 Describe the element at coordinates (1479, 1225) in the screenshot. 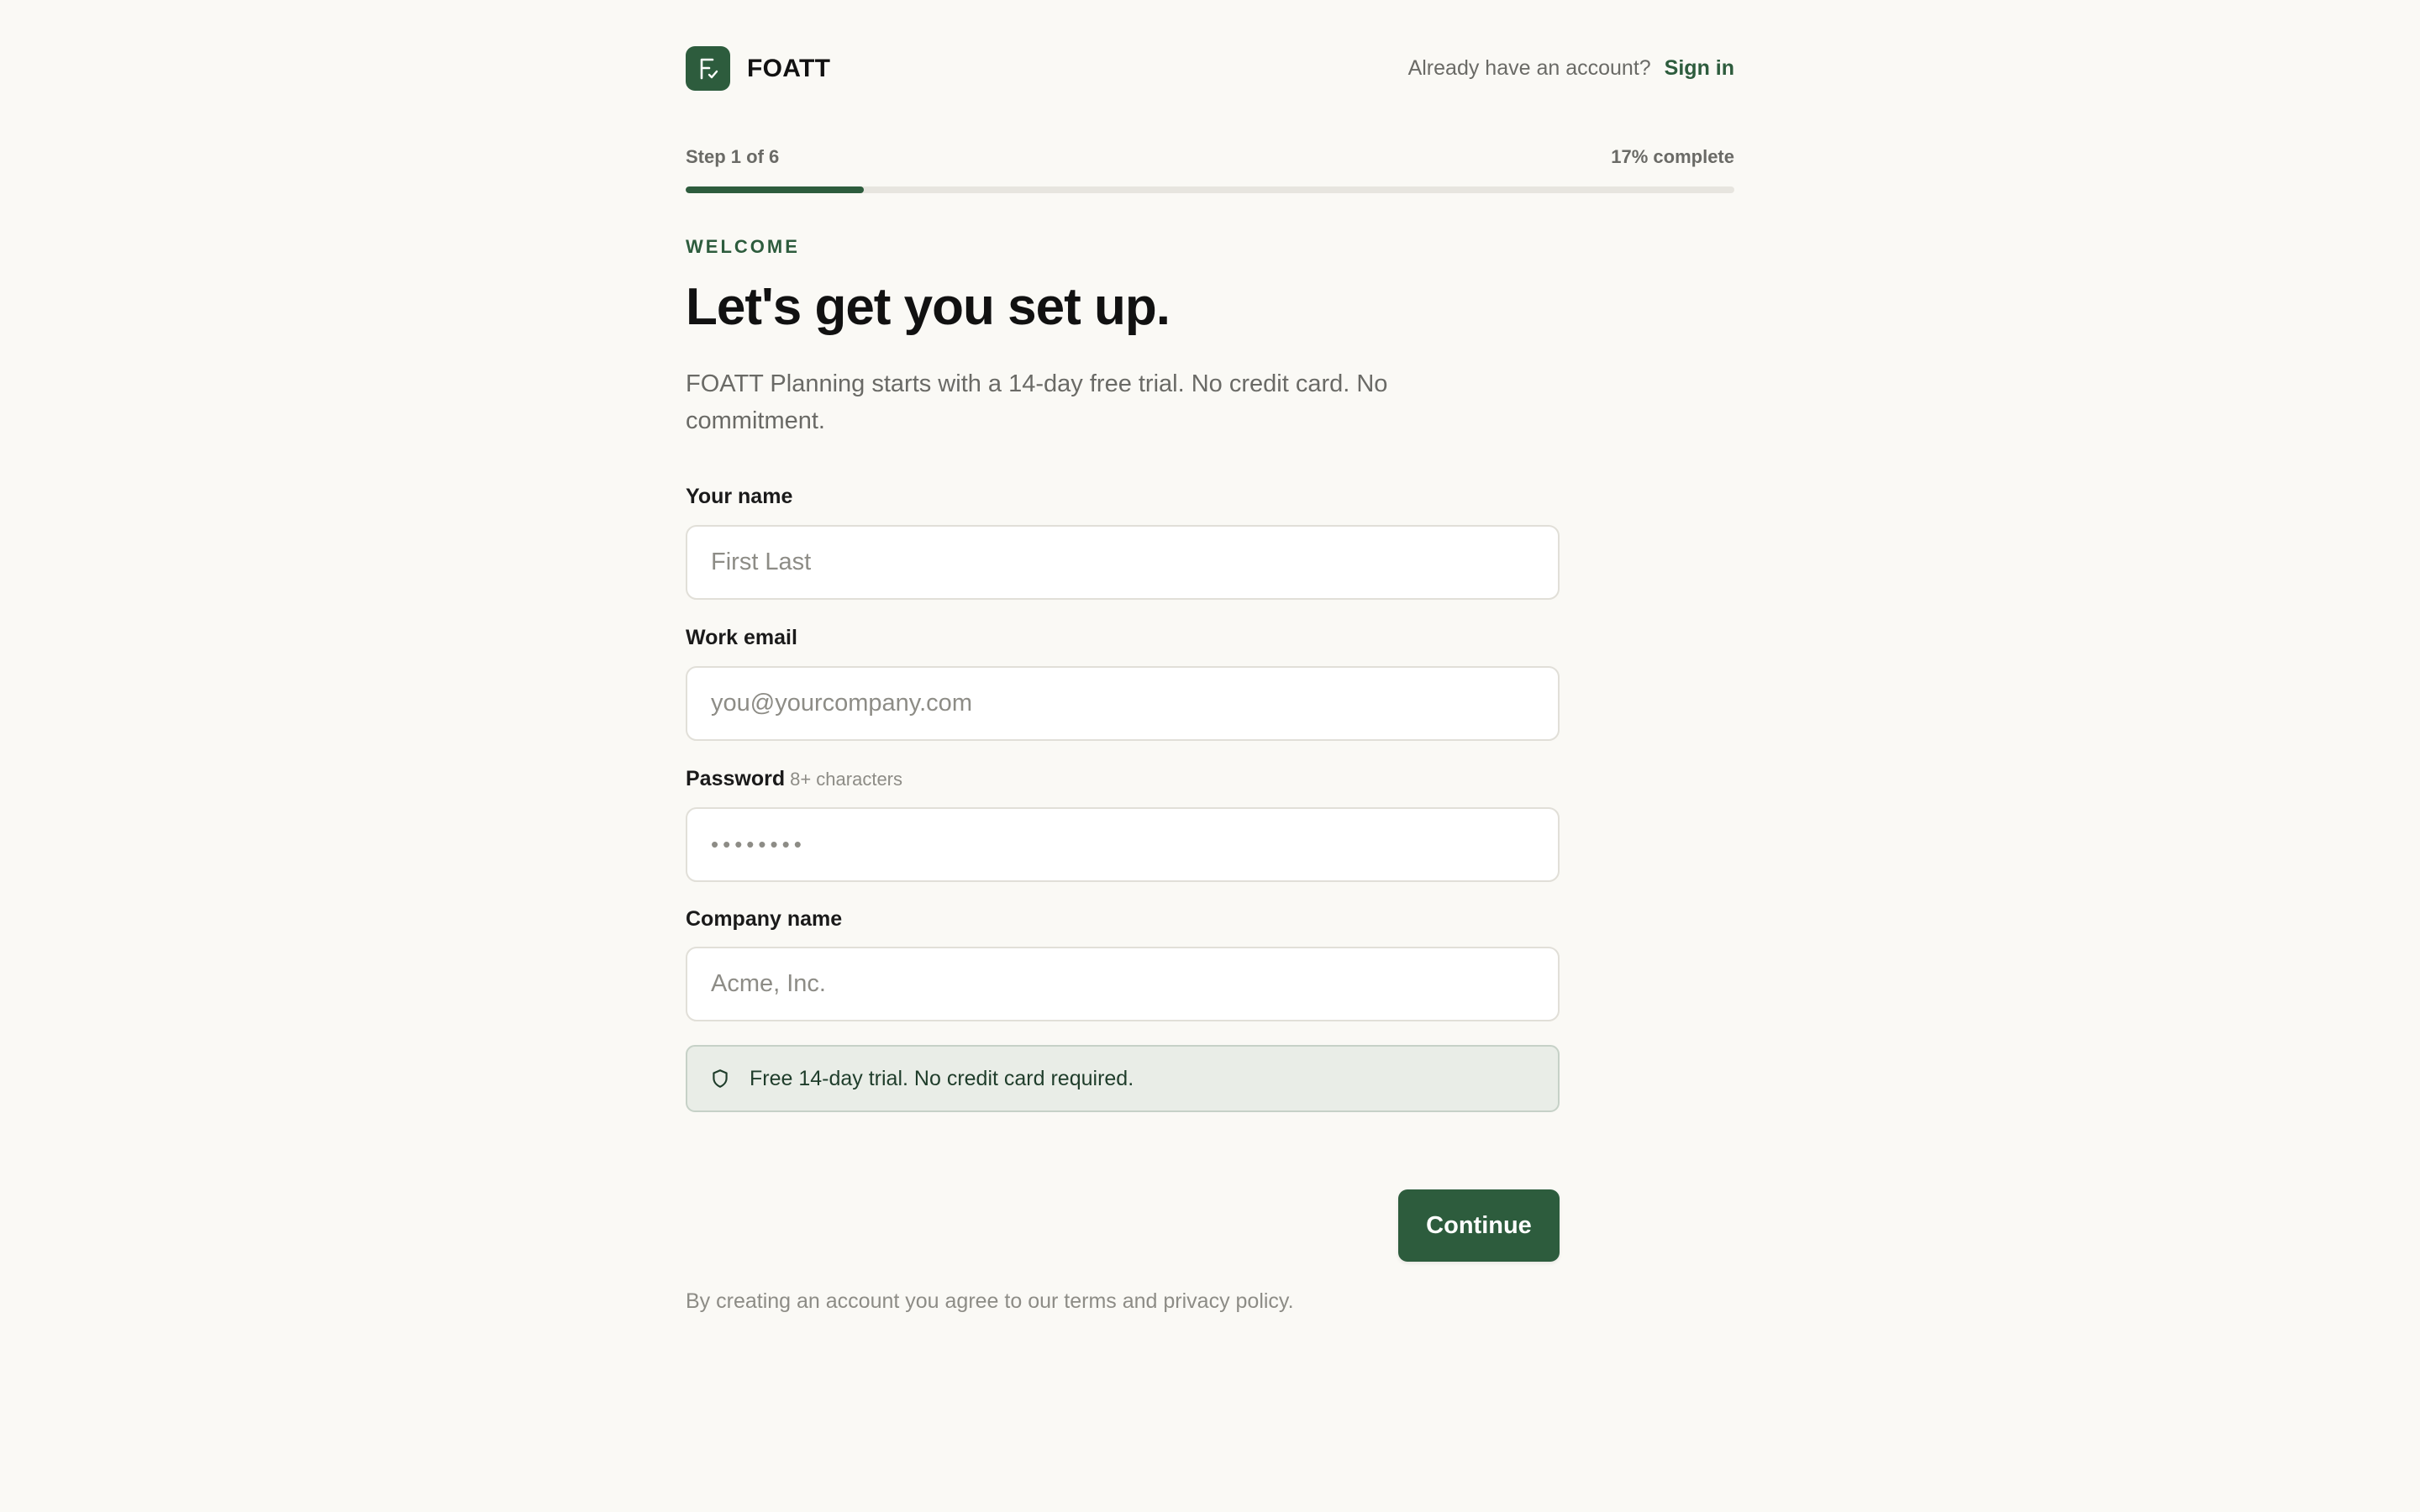

I see `continue-button: Continue` at that location.